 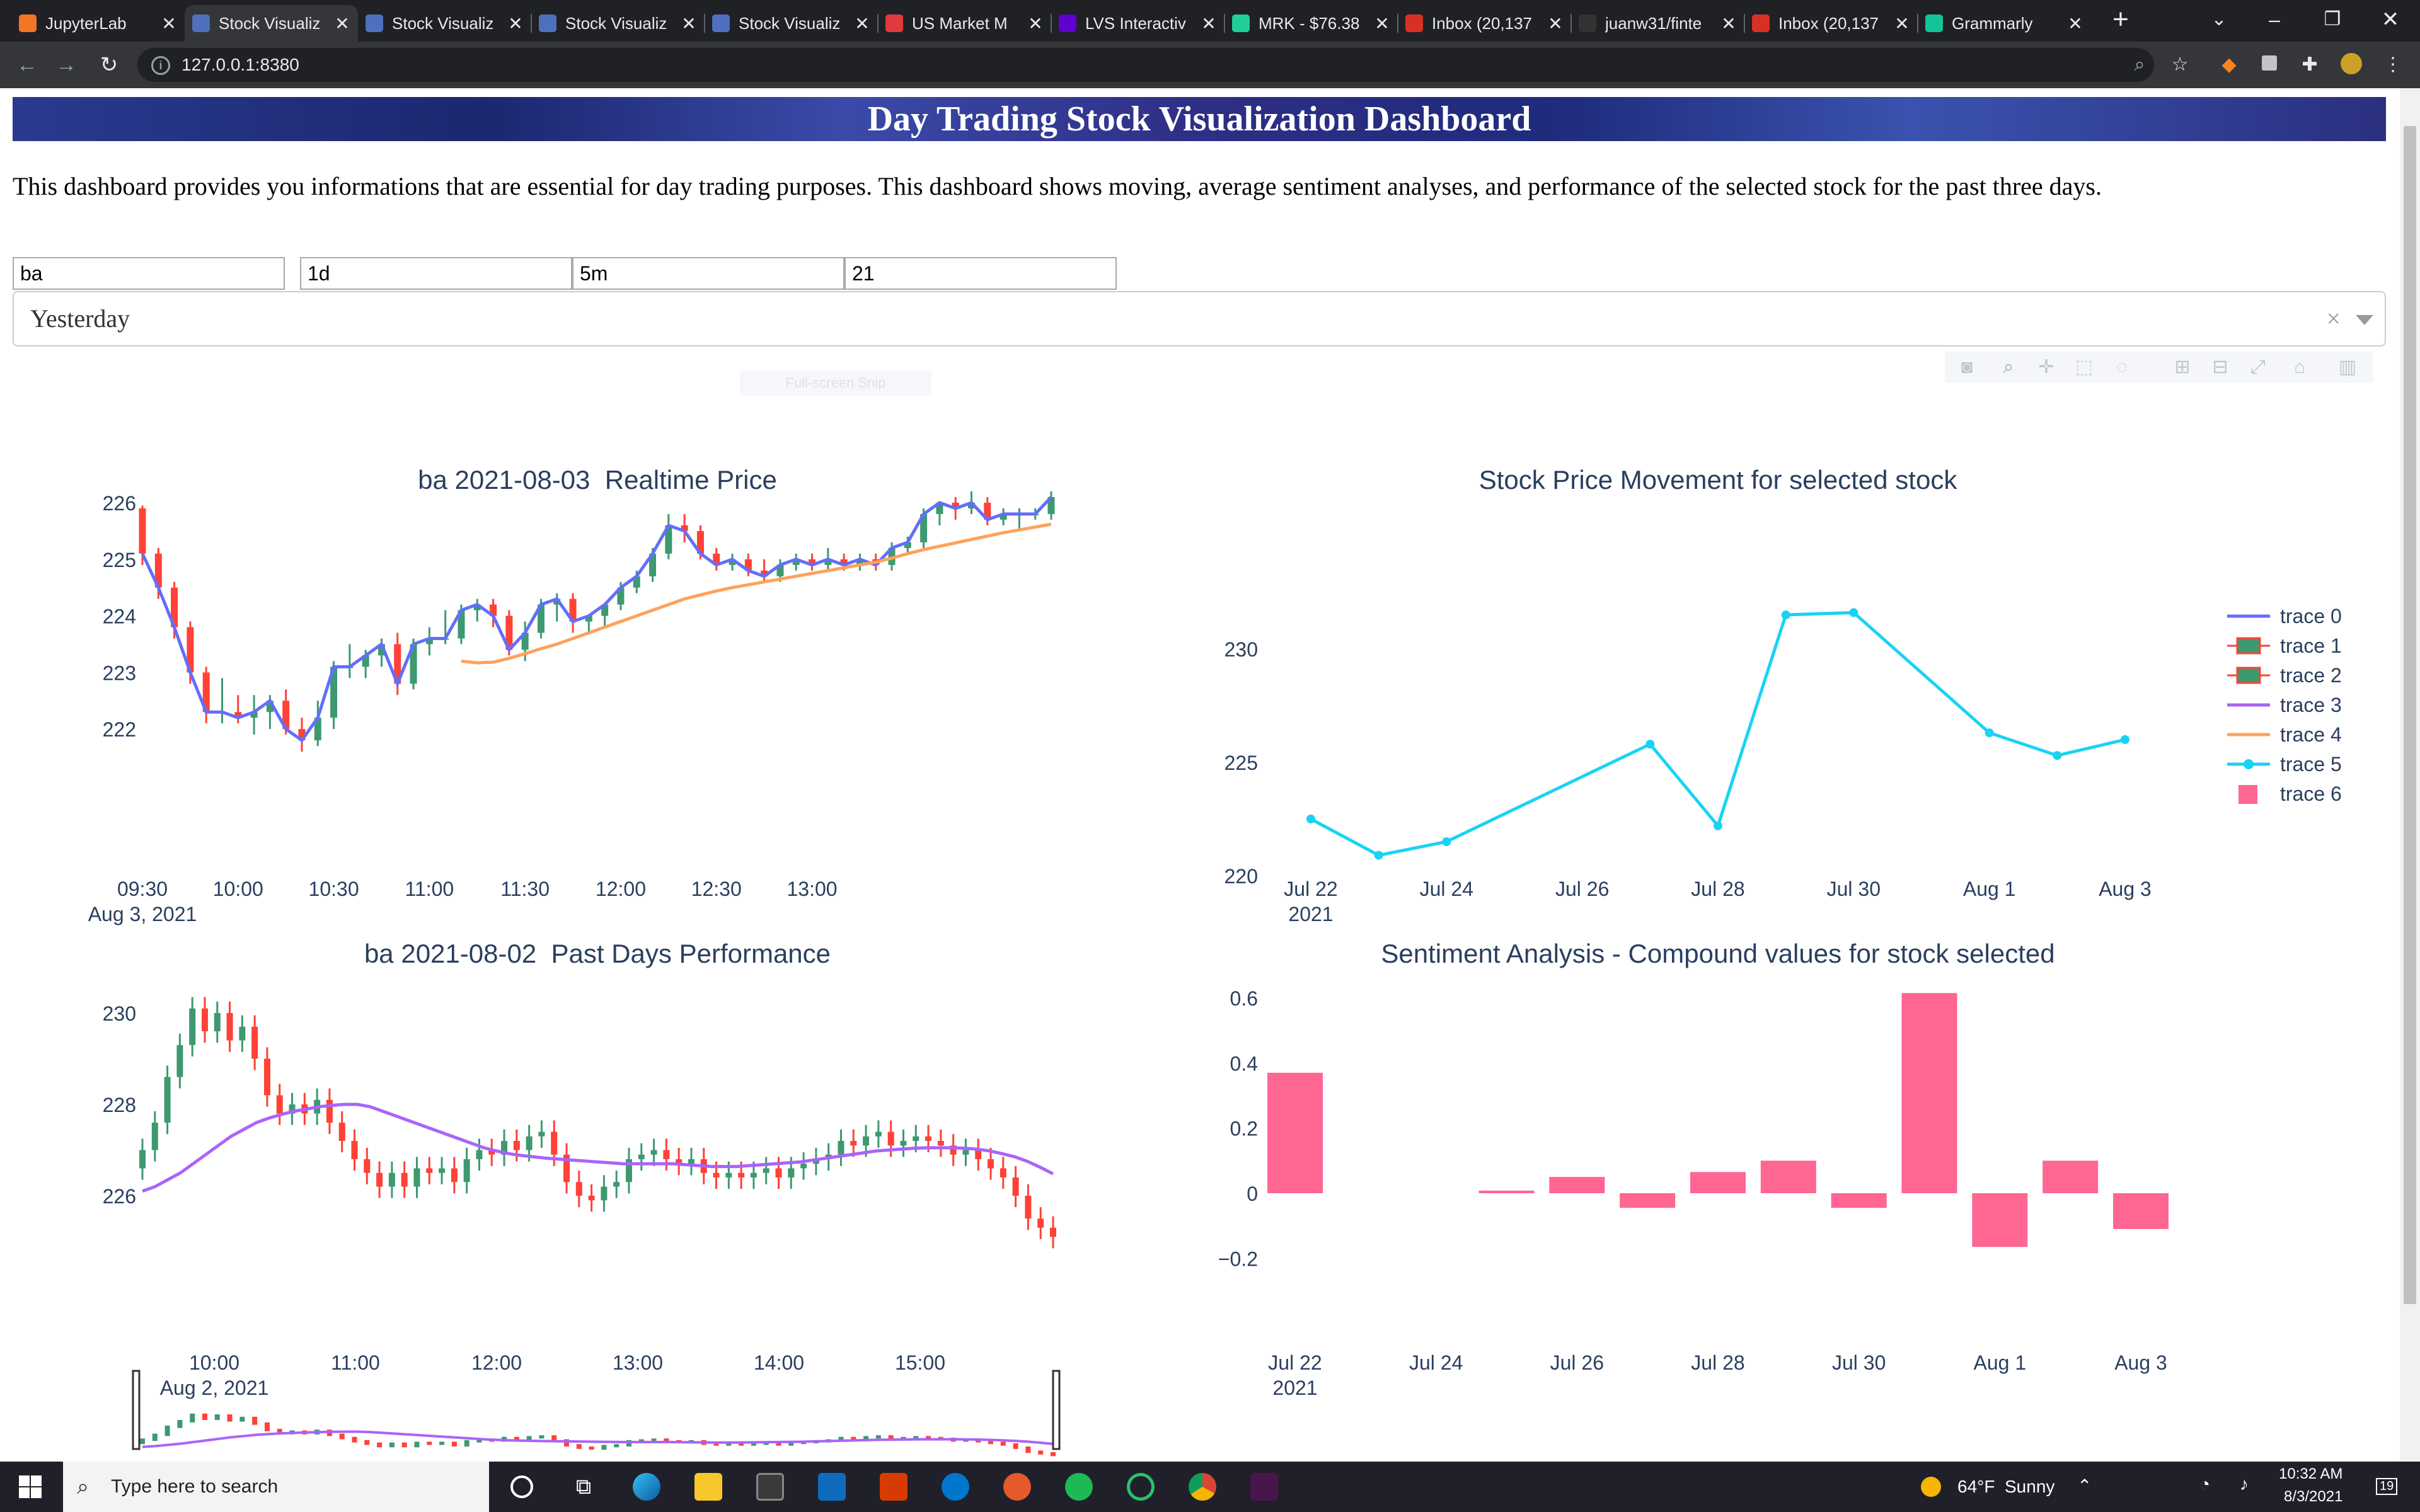 I want to click on windows-start-icon, so click(x=31, y=1486).